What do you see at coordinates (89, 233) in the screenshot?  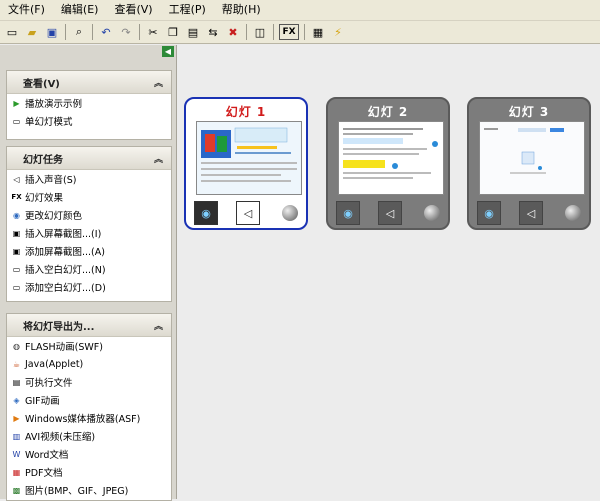 I see `insert-screenshot-item: ▣ 插入屏幕截图...(I)` at bounding box center [89, 233].